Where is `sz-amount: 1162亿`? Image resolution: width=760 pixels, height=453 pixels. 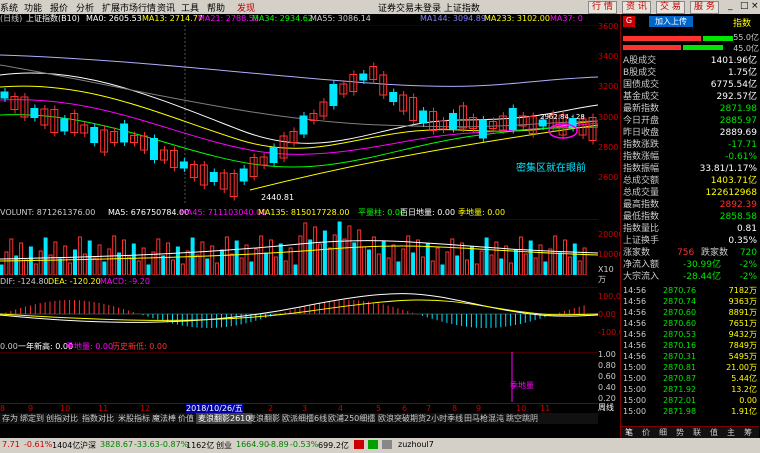 sz-amount: 1162亿 is located at coordinates (200, 445).